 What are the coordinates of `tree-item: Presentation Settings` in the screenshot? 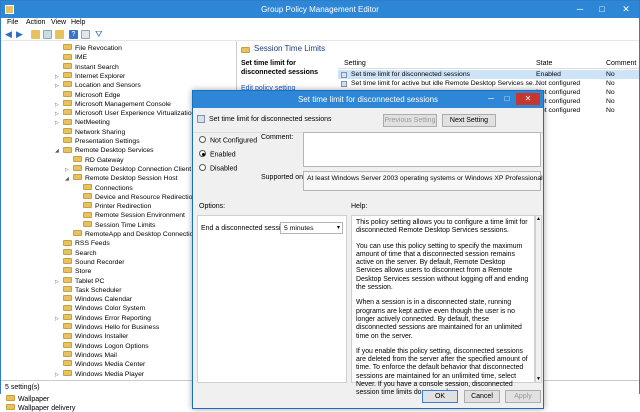 It's located at (97, 141).